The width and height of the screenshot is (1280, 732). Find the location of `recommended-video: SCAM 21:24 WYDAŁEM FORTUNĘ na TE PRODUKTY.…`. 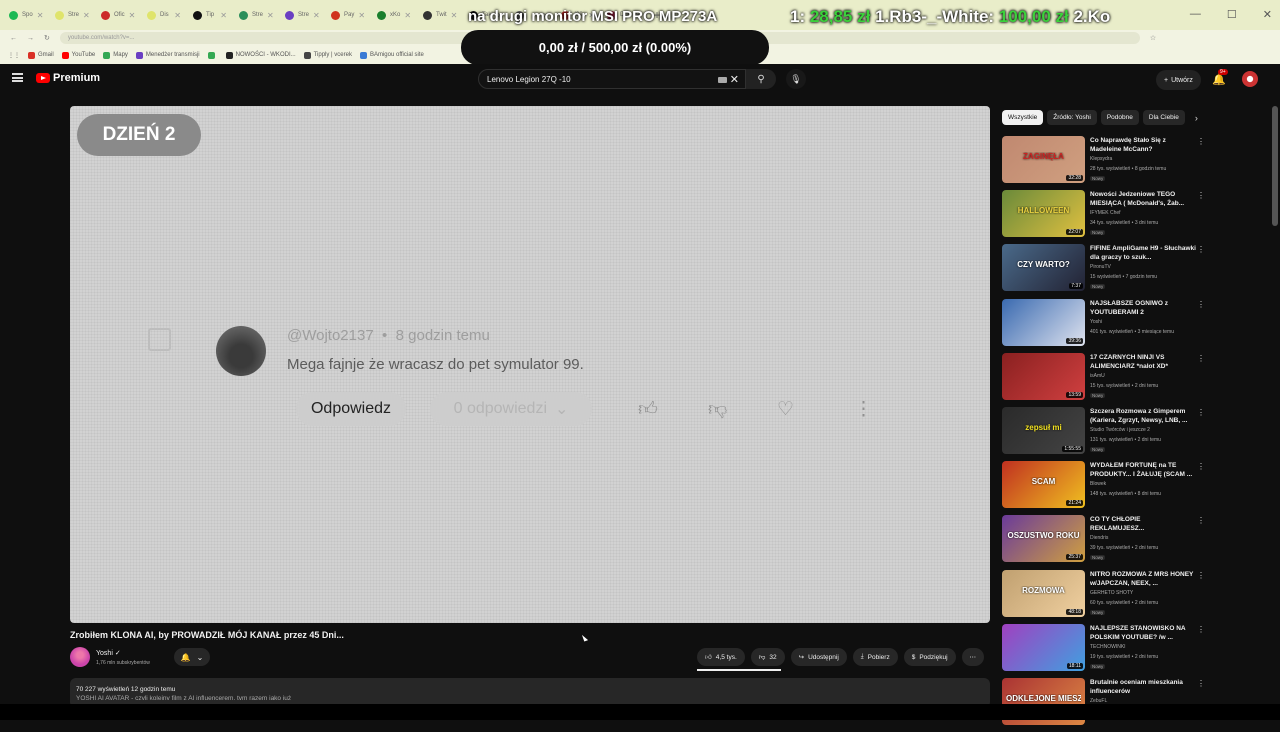

recommended-video: SCAM 21:24 WYDAŁEM FORTUNĘ na TE PRODUKTY.… is located at coordinates (1105, 488).